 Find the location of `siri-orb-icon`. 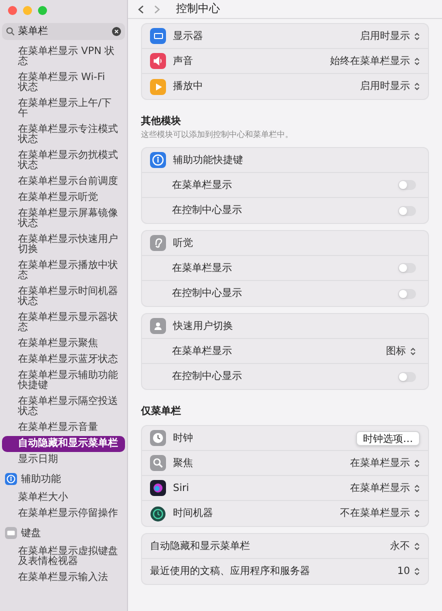

siri-orb-icon is located at coordinates (158, 488).